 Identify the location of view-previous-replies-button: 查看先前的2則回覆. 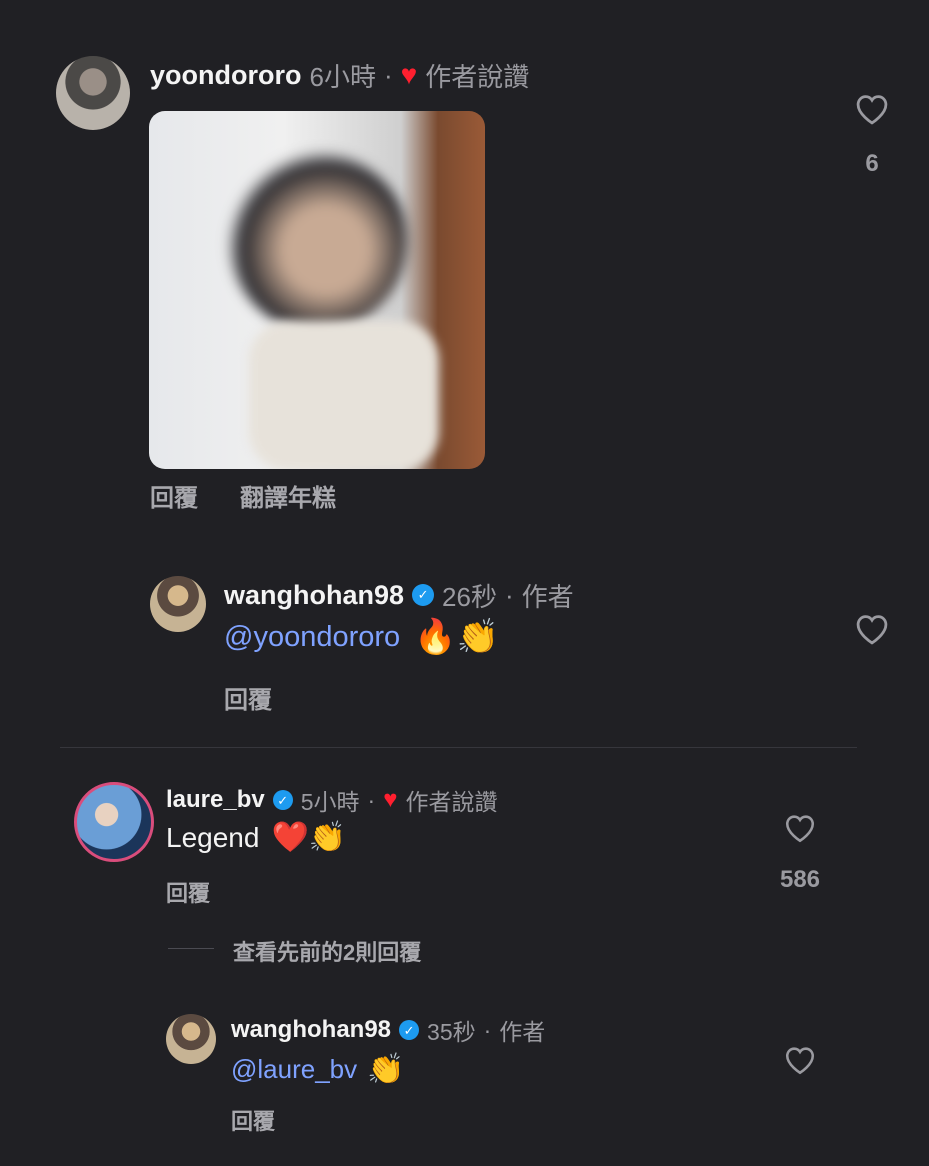
(327, 951).